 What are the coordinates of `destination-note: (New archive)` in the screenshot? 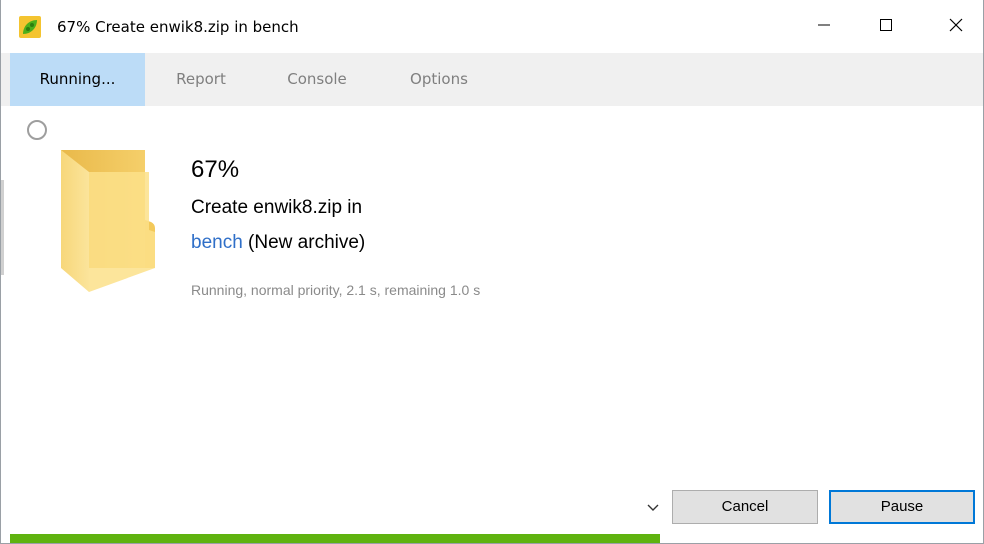 It's located at (304, 242).